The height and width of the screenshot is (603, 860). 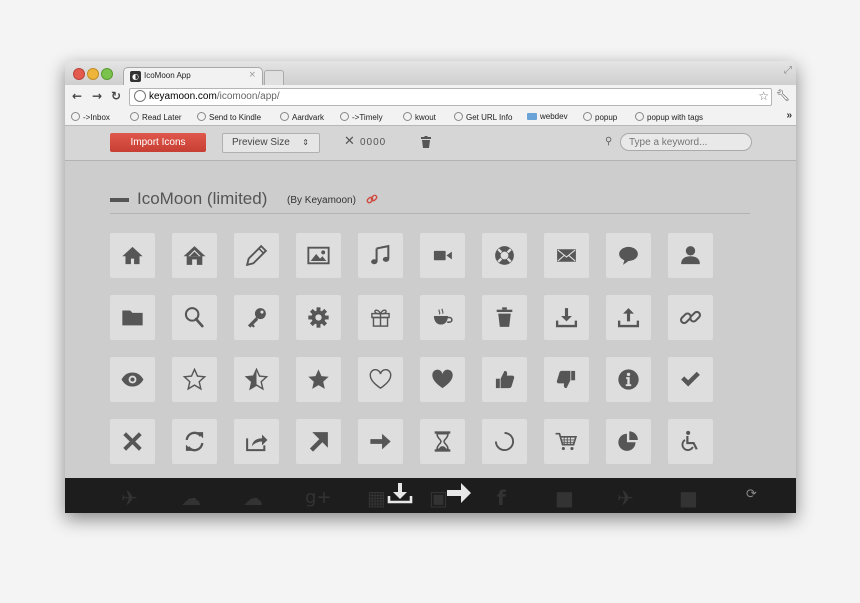 I want to click on bookmark-item: Get URL Info, so click(x=483, y=117).